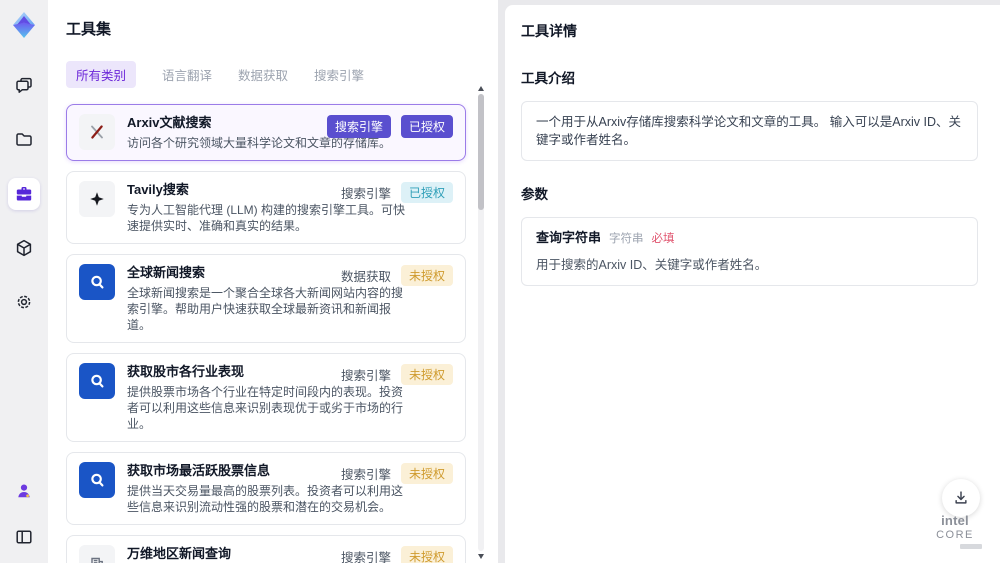  What do you see at coordinates (97, 132) in the screenshot?
I see `arxiv-icon` at bounding box center [97, 132].